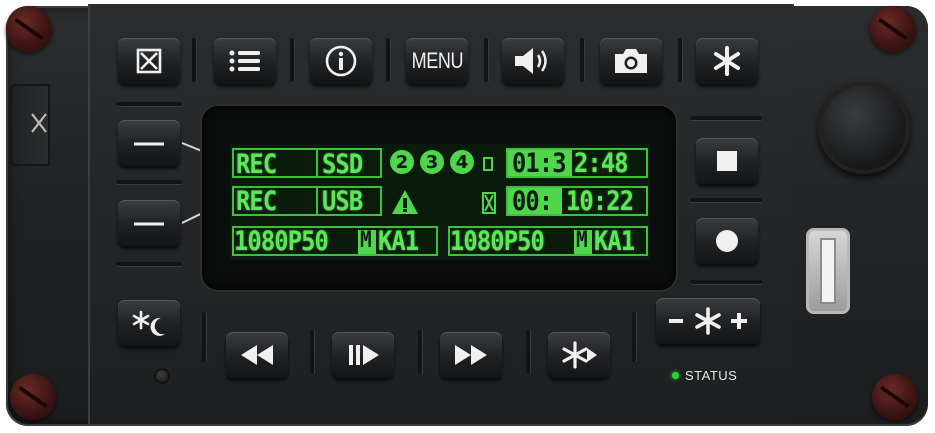 The height and width of the screenshot is (433, 935). I want to click on device-id-2: KA1, so click(614, 241).